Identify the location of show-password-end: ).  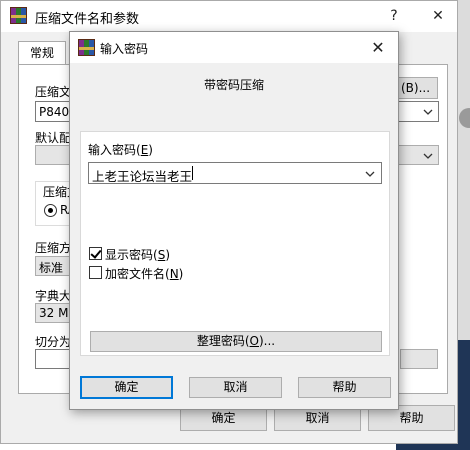
(167, 255).